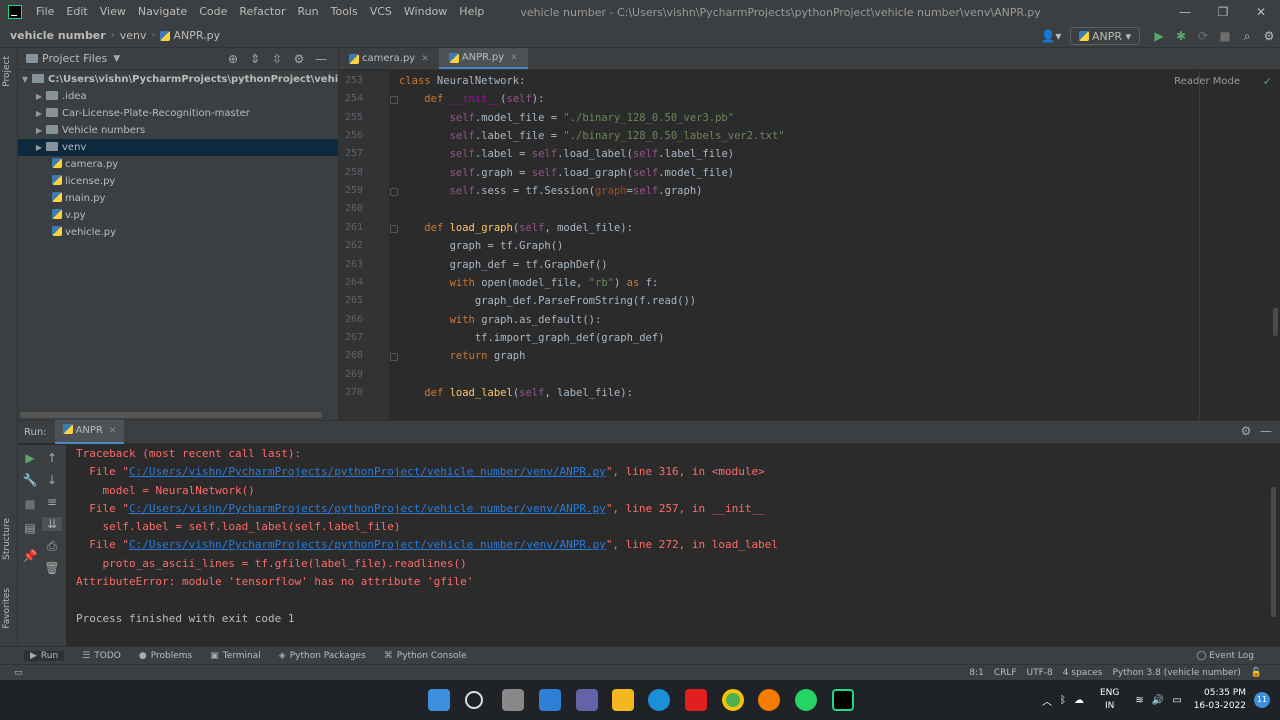  What do you see at coordinates (351, 319) in the screenshot?
I see `line-number: 266` at bounding box center [351, 319].